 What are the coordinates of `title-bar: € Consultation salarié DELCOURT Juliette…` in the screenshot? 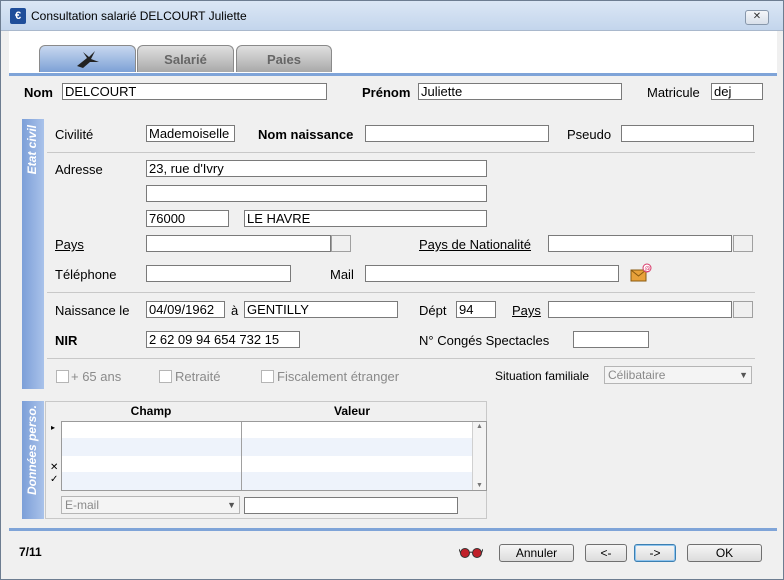 It's located at (392, 16).